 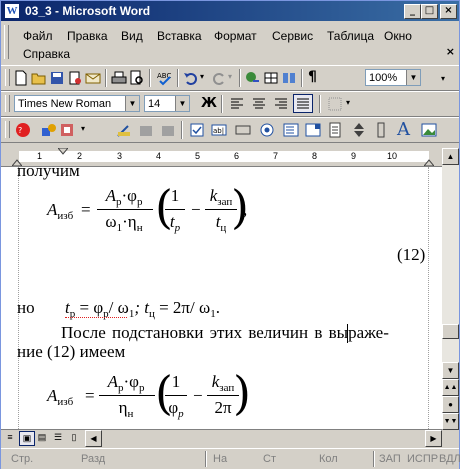 What do you see at coordinates (49, 130) in the screenshot?
I see `shapes-icon` at bounding box center [49, 130].